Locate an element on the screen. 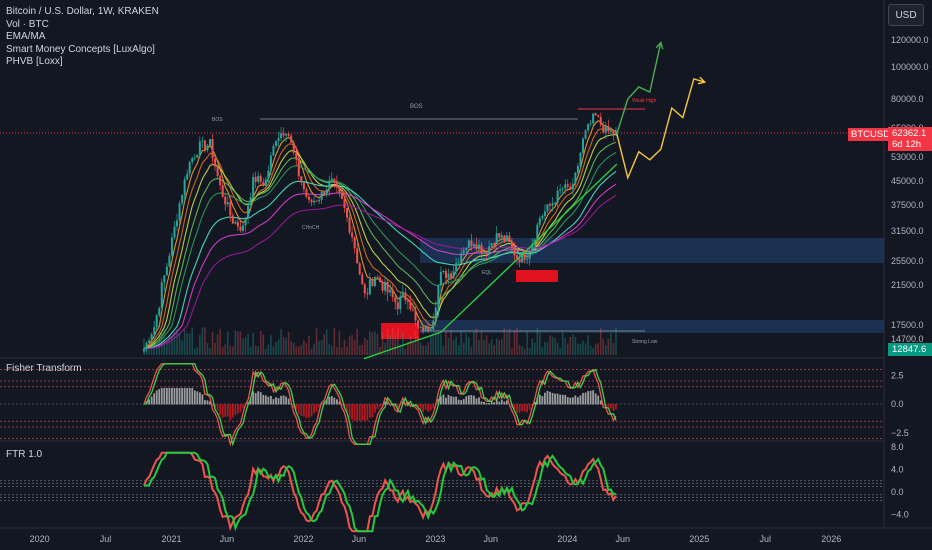  indicator-phvb: PHVB [Loxx] is located at coordinates (82, 62).